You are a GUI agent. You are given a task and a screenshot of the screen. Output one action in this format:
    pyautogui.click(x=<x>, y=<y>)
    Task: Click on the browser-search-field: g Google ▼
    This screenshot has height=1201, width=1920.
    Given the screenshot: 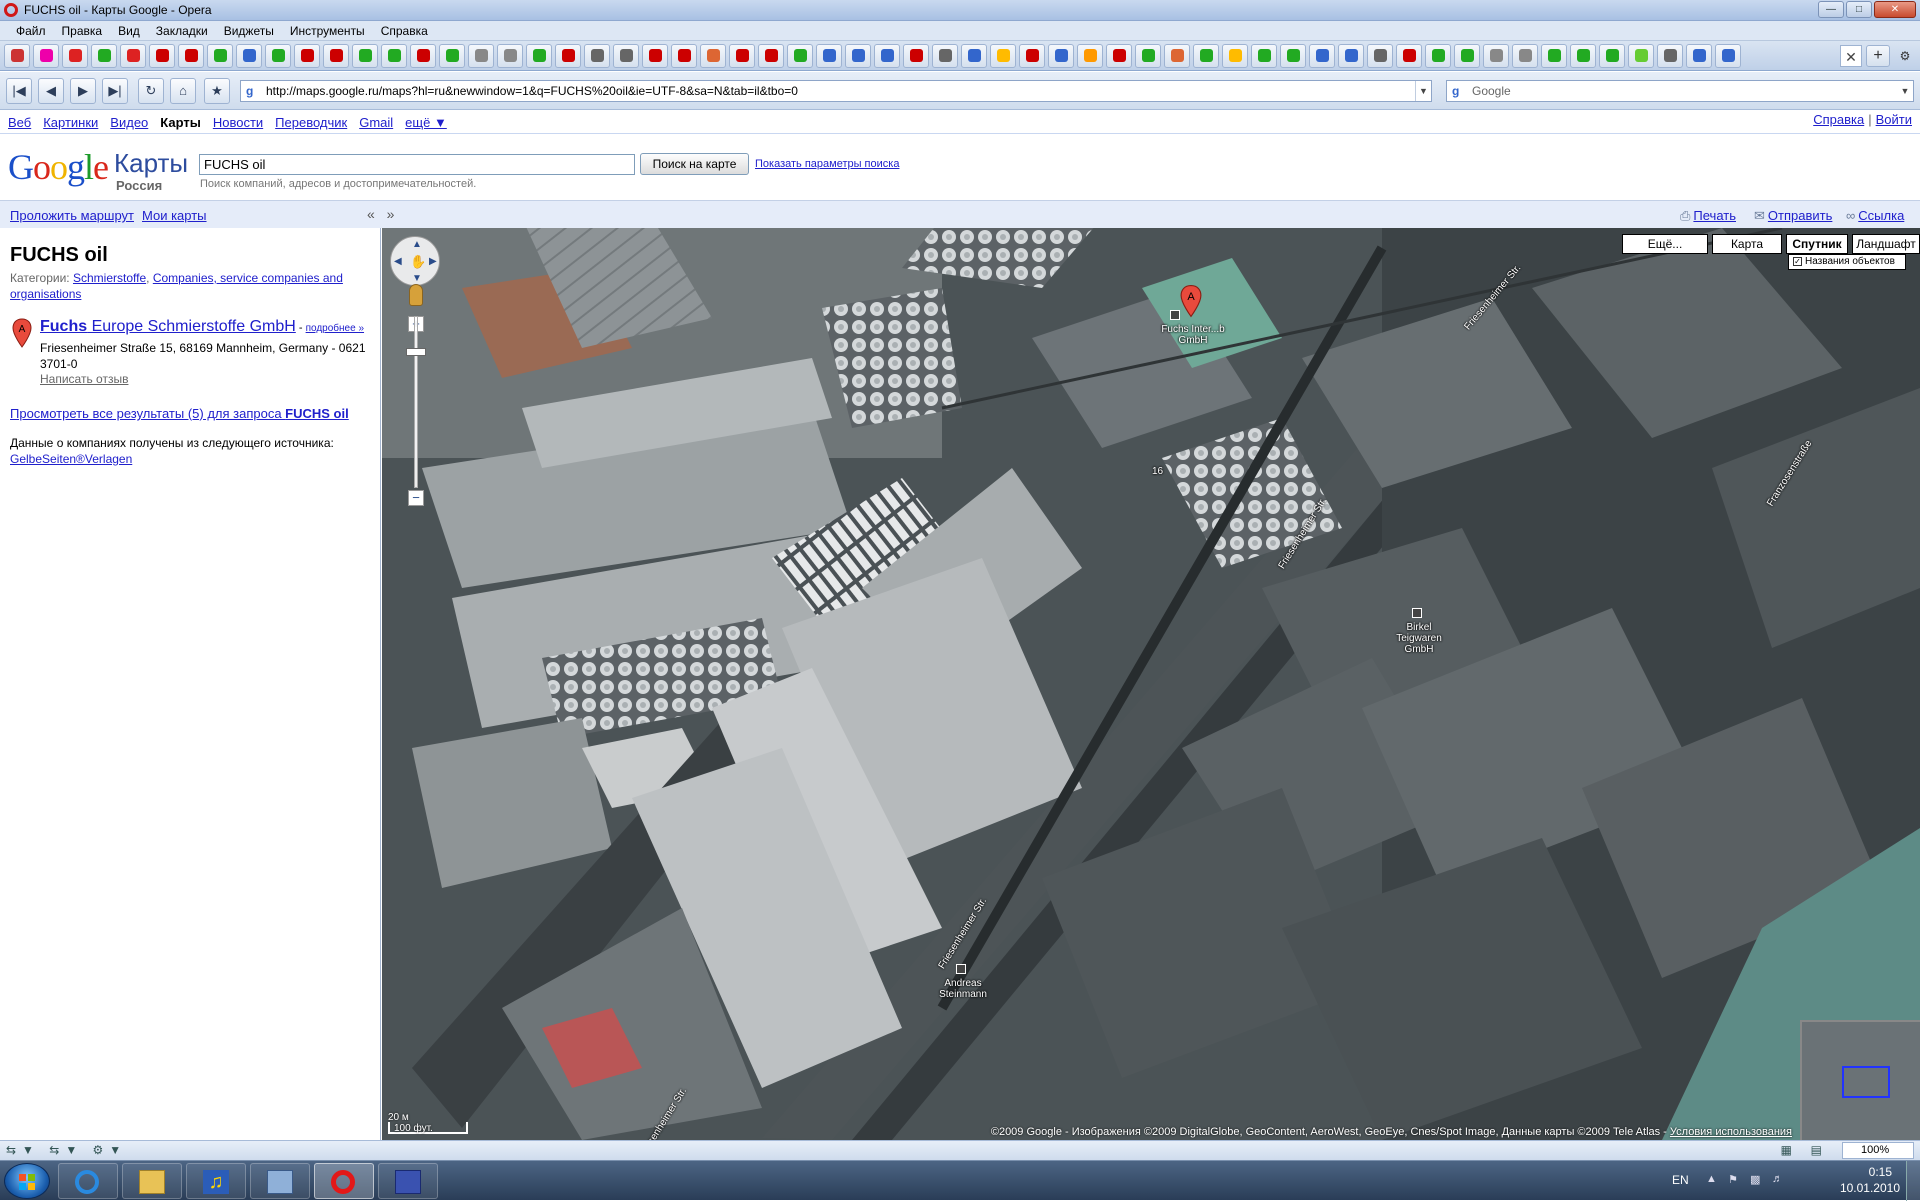 What is the action you would take?
    pyautogui.click(x=1680, y=91)
    